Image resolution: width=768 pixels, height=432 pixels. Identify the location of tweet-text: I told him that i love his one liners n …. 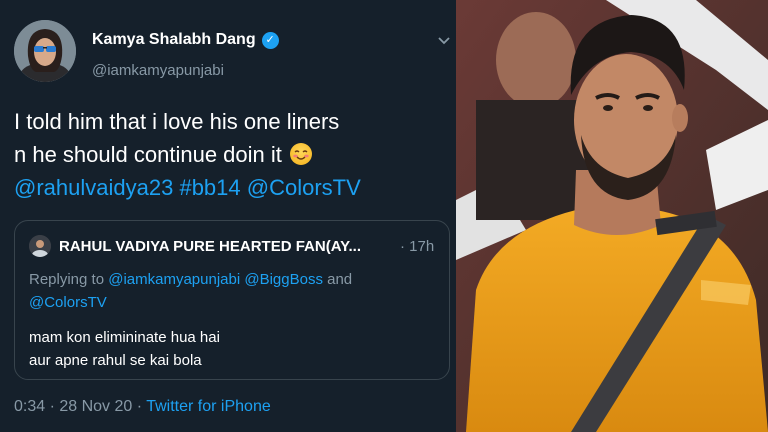
(230, 154).